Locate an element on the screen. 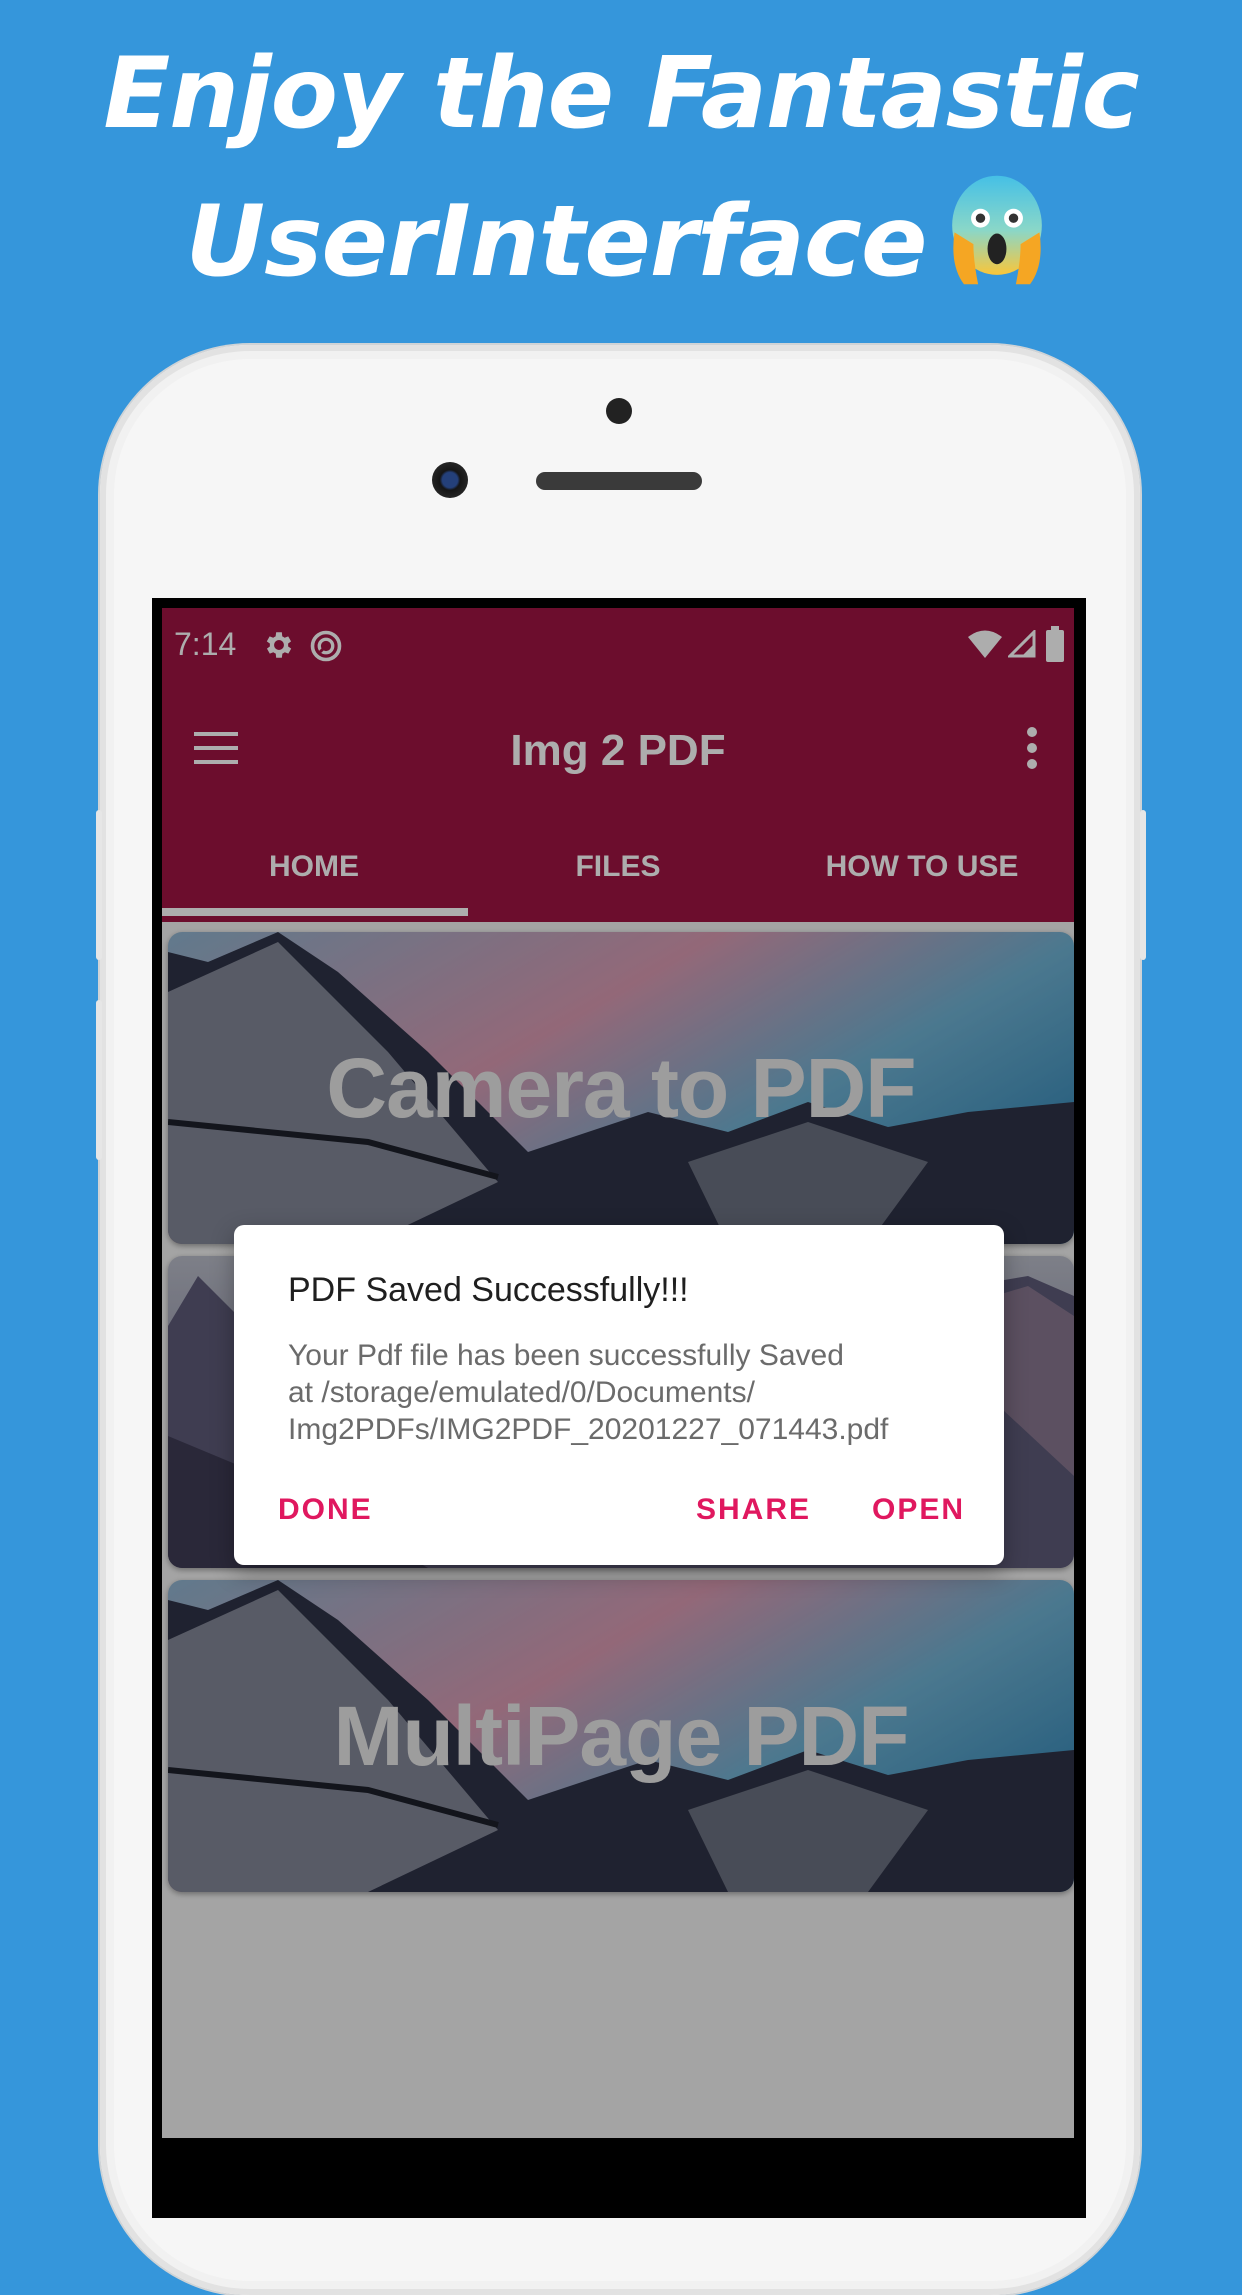  open-button: OPEN is located at coordinates (918, 1510).